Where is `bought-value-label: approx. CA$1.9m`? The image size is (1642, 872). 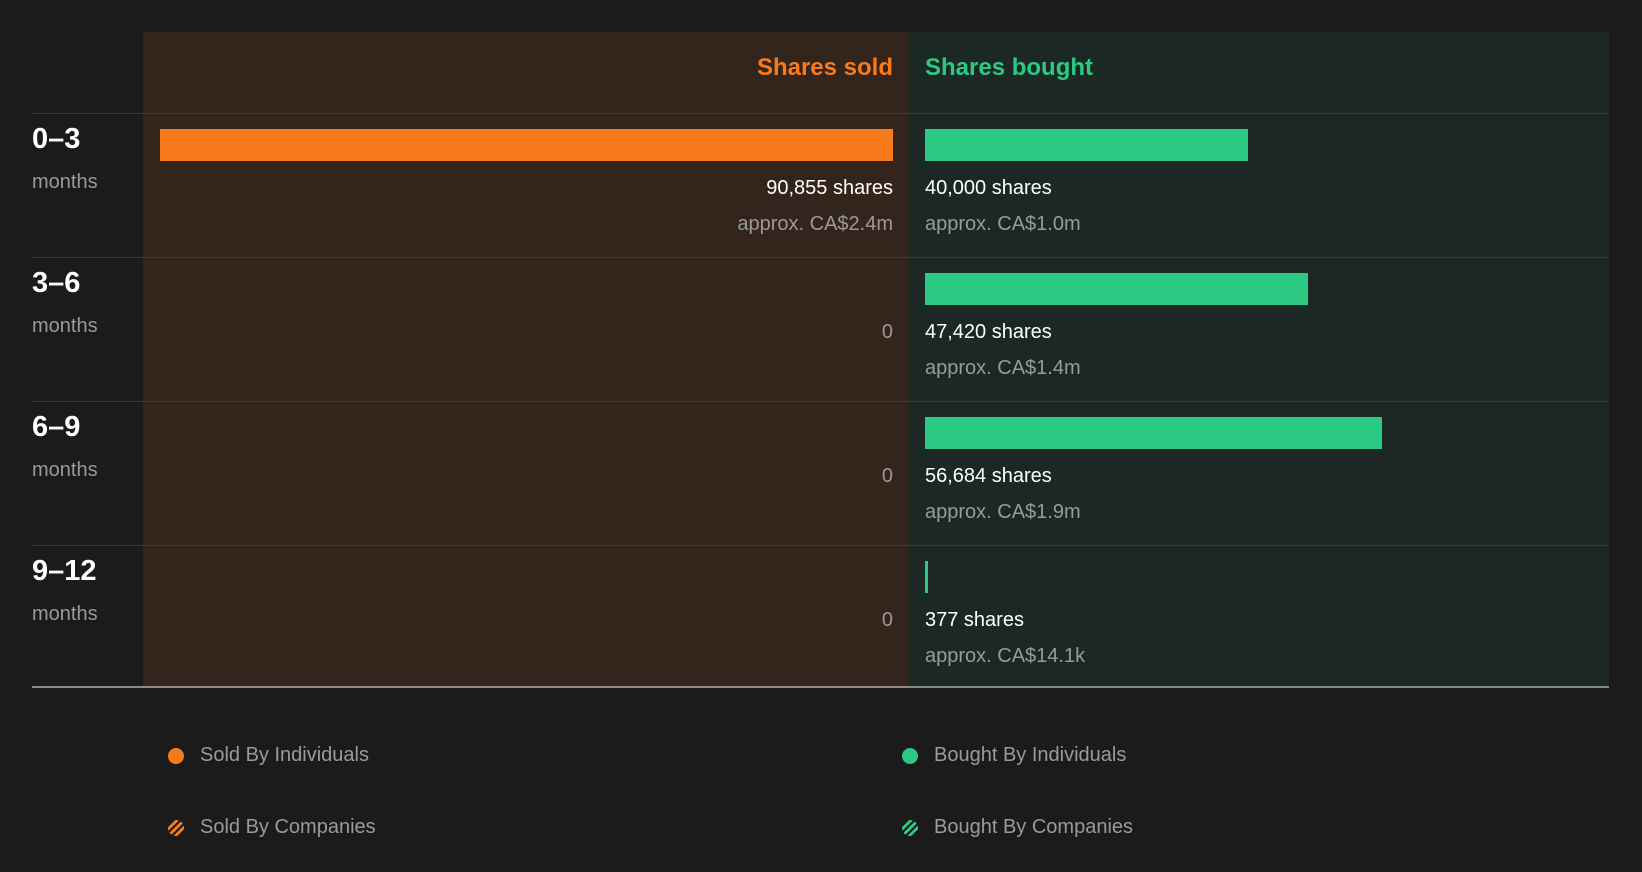 bought-value-label: approx. CA$1.9m is located at coordinates (1003, 512).